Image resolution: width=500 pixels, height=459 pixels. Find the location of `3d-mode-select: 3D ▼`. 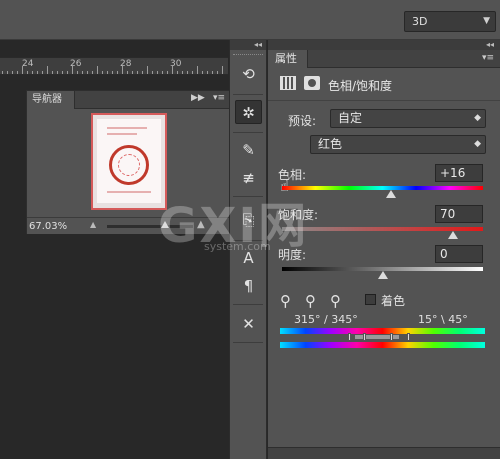

3d-mode-select: 3D ▼ is located at coordinates (450, 21).